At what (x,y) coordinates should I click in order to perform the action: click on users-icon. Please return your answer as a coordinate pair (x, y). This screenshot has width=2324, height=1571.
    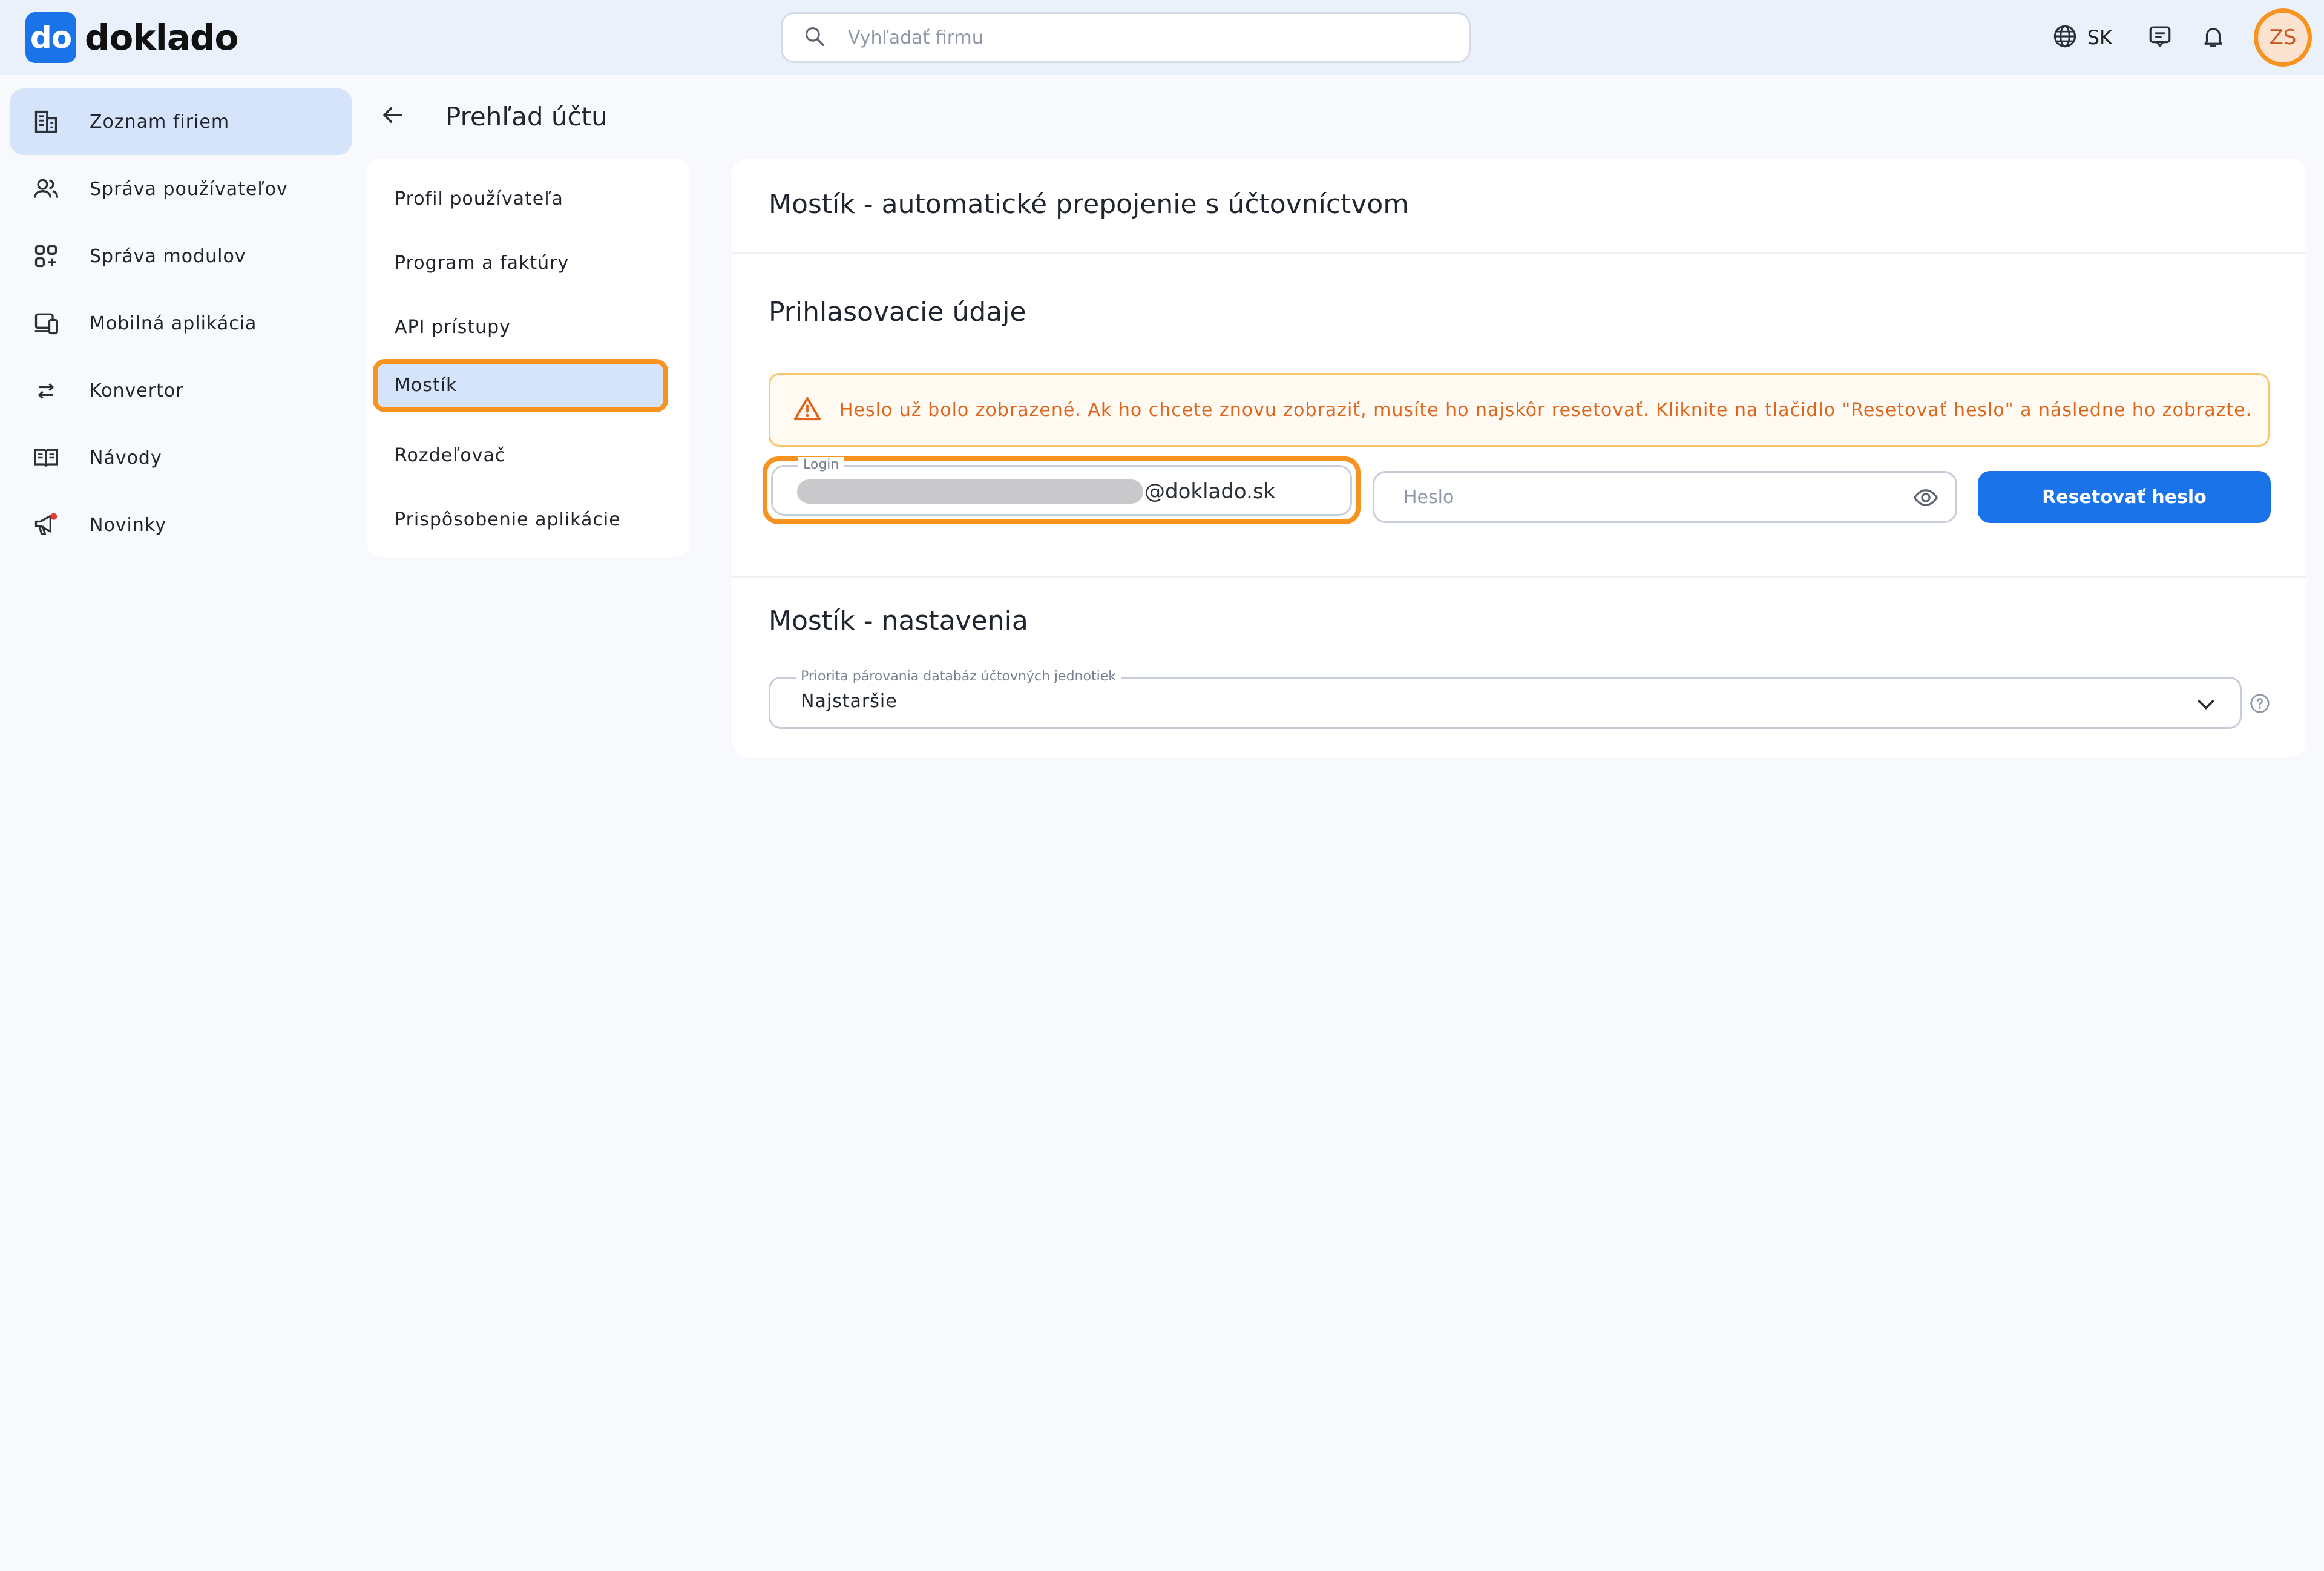
    Looking at the image, I should click on (46, 189).